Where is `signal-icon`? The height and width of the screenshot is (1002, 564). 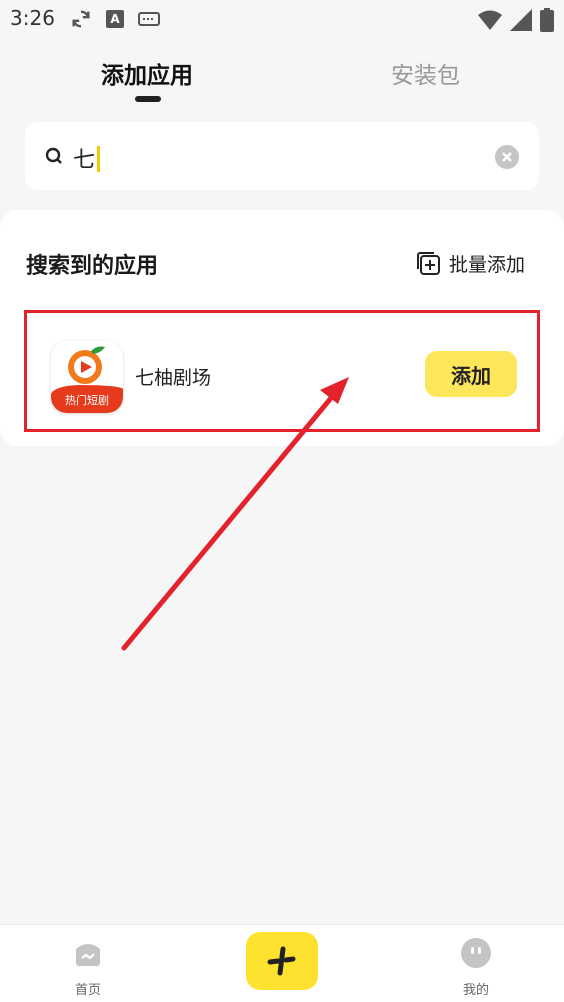 signal-icon is located at coordinates (521, 20).